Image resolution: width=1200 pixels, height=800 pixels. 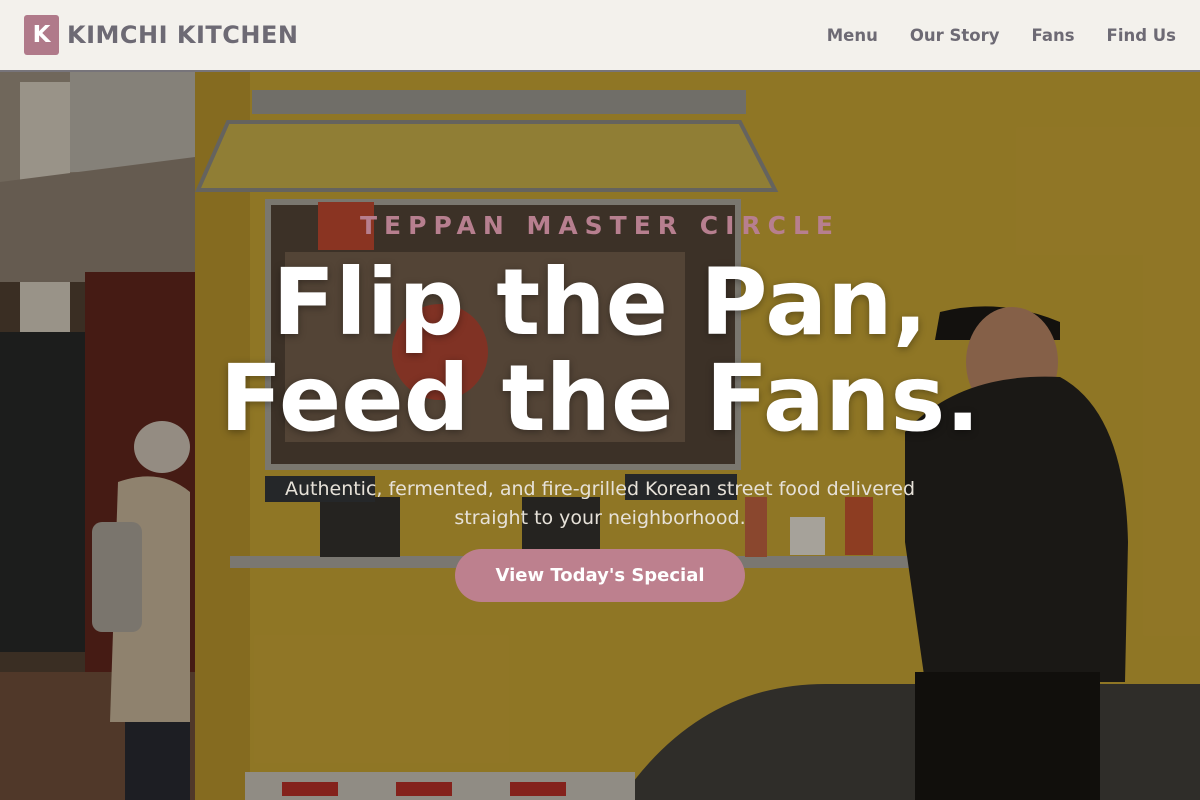 What do you see at coordinates (600, 302) in the screenshot?
I see `headline-line-1: Flip the Pan,` at bounding box center [600, 302].